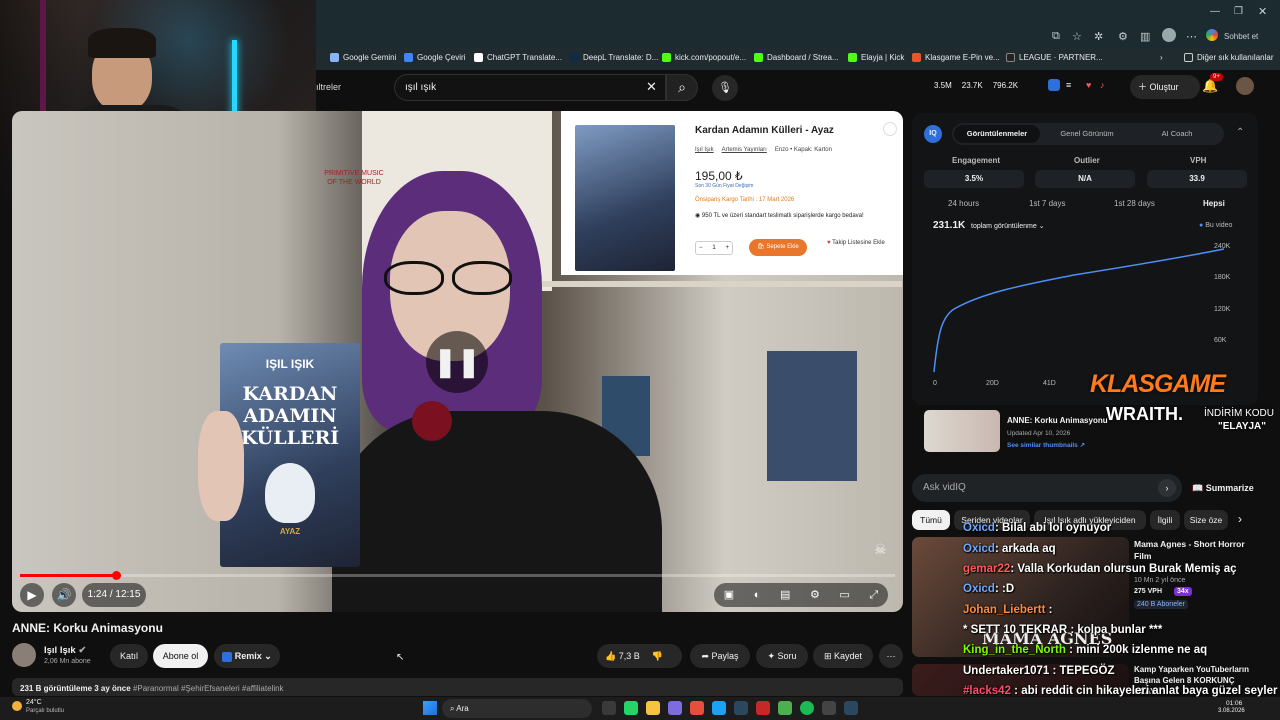 Image resolution: width=1280 pixels, height=720 pixels. I want to click on heart-icon: ♥, so click(1088, 85).